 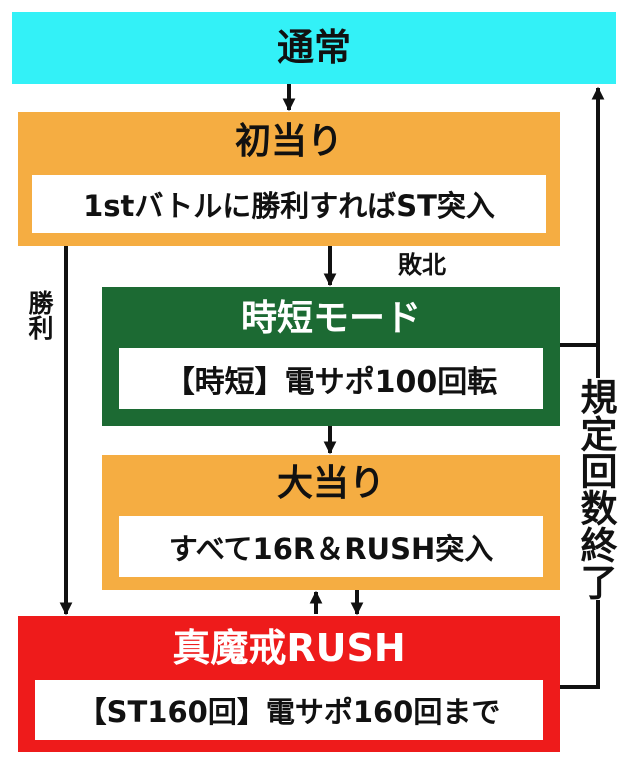 I want to click on big-hit-box: 大当り すべて16R＆RUSH突入, so click(x=331, y=522).